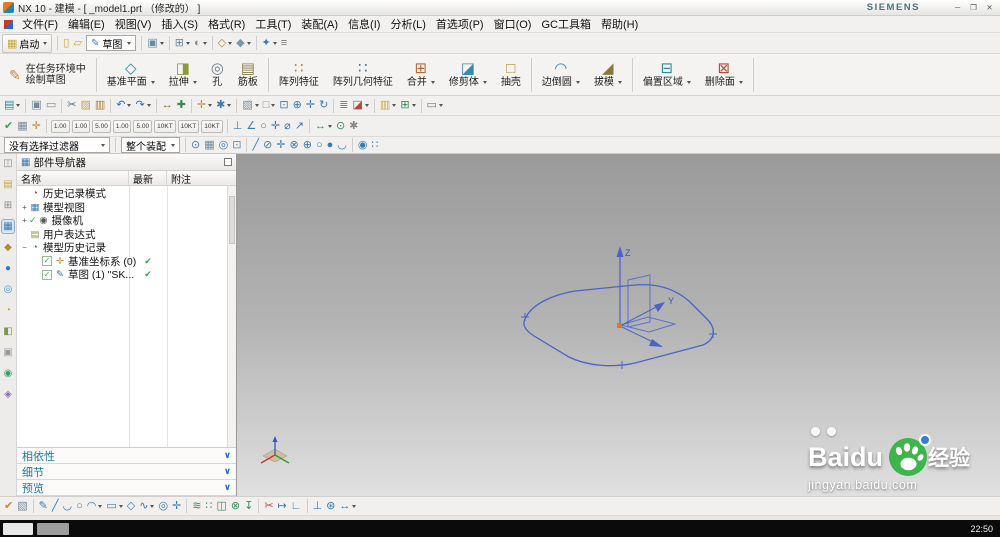  What do you see at coordinates (8, 310) in the screenshot?
I see `history-icon: ◔` at bounding box center [8, 310].